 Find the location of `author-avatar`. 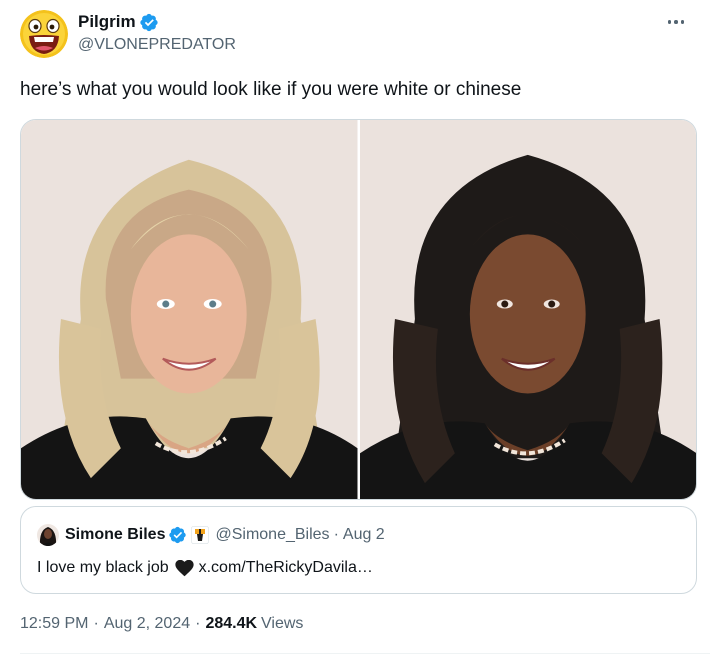

author-avatar is located at coordinates (44, 34).